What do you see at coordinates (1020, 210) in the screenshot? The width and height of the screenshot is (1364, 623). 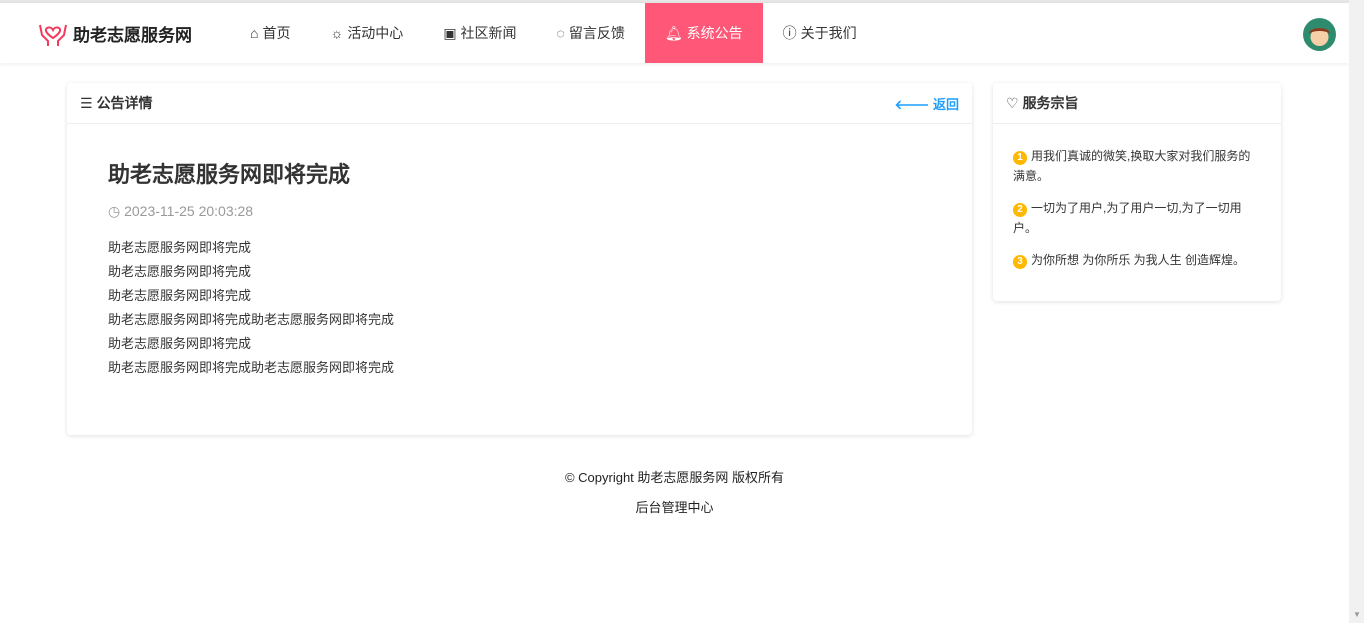 I see `number-badge: 2` at bounding box center [1020, 210].